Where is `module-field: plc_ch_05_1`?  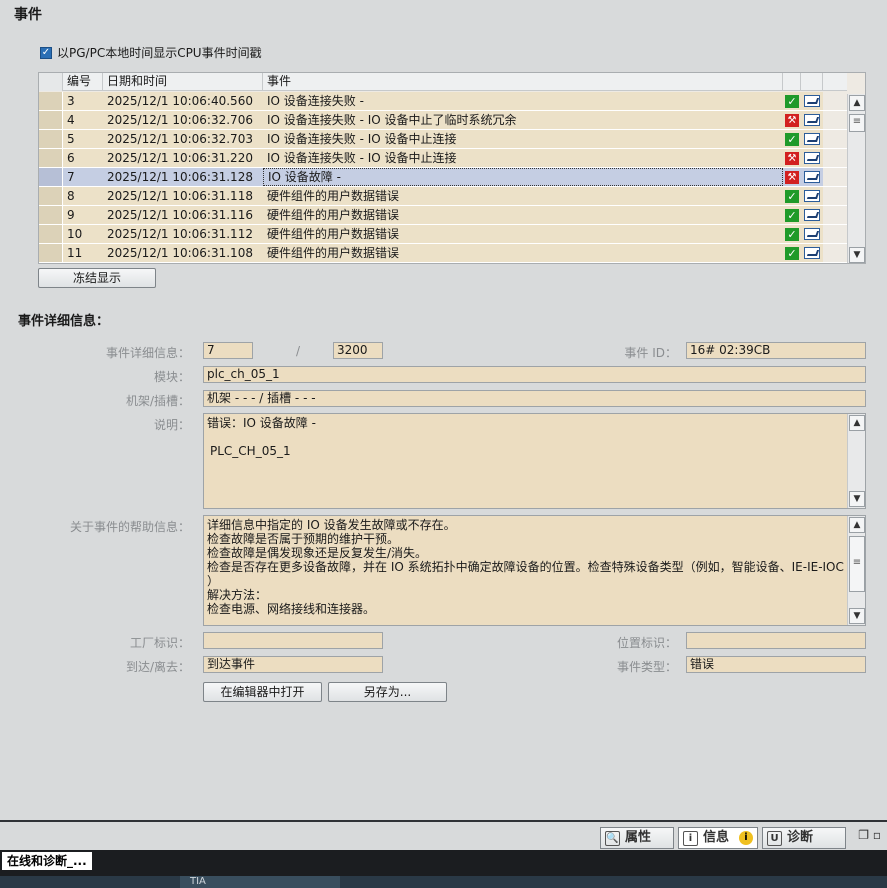
module-field: plc_ch_05_1 is located at coordinates (534, 374).